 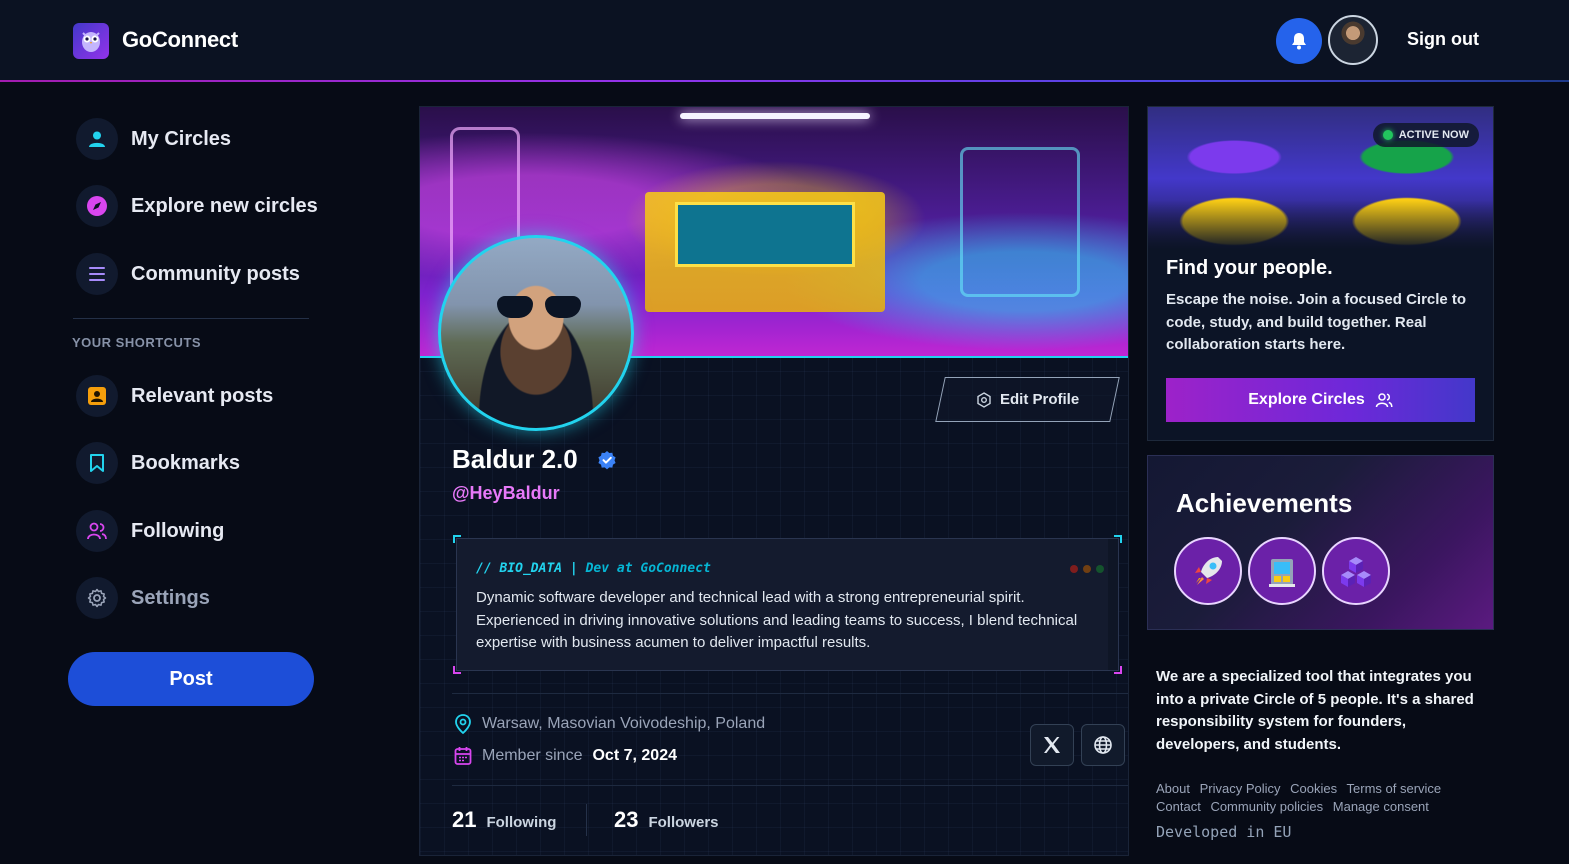 What do you see at coordinates (91, 41) in the screenshot?
I see `owl-logo-icon` at bounding box center [91, 41].